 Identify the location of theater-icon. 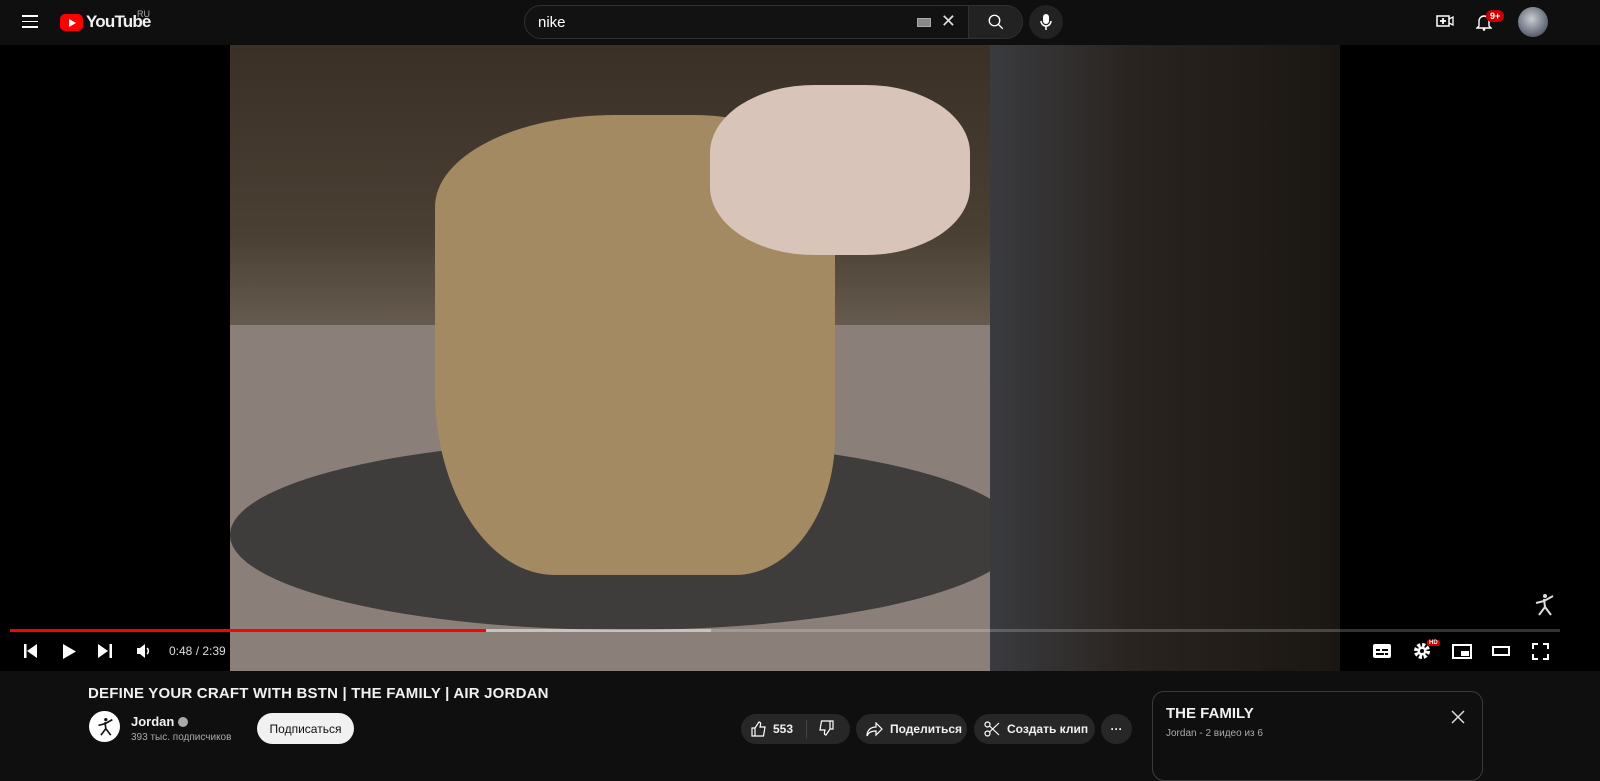
(1501, 651).